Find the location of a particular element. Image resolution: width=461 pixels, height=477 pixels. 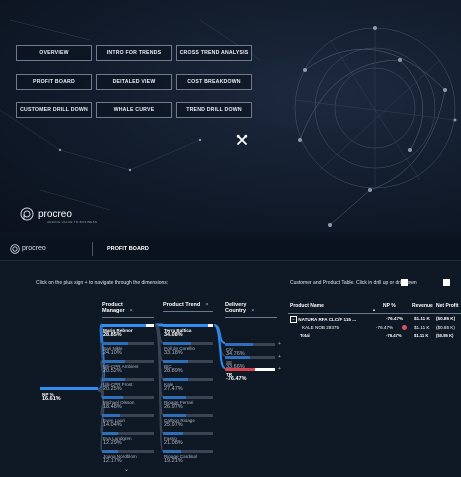

tree-node: Terra Baltica 34.08% is located at coordinates (178, 333).